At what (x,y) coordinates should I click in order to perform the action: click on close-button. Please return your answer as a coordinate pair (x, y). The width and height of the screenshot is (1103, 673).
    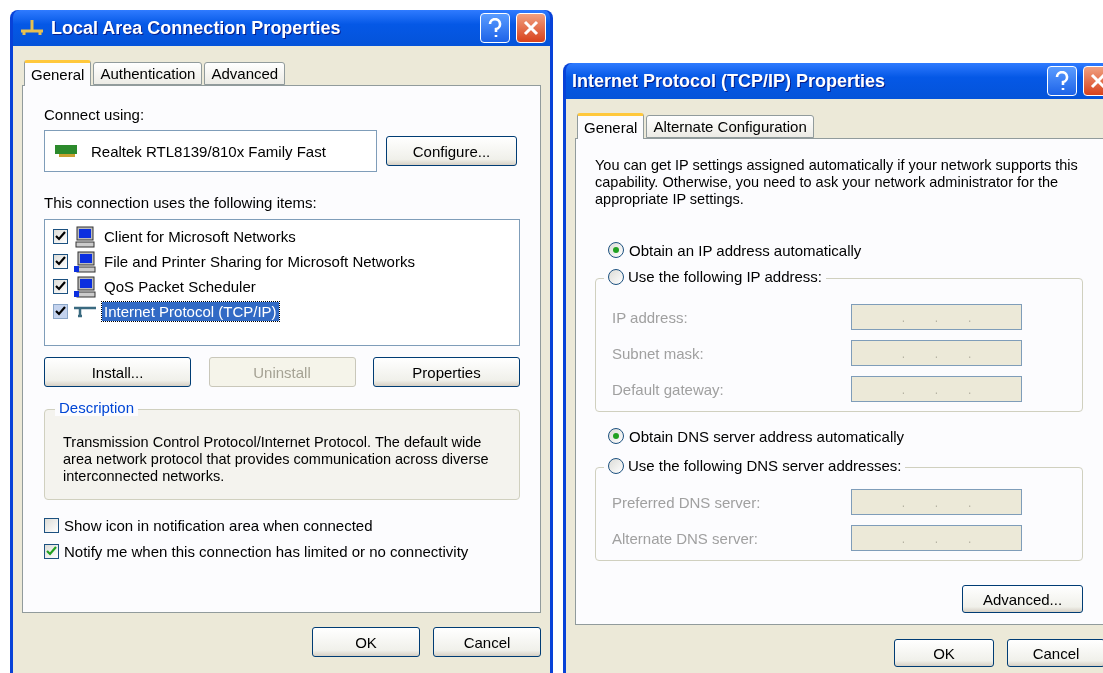
    Looking at the image, I should click on (531, 28).